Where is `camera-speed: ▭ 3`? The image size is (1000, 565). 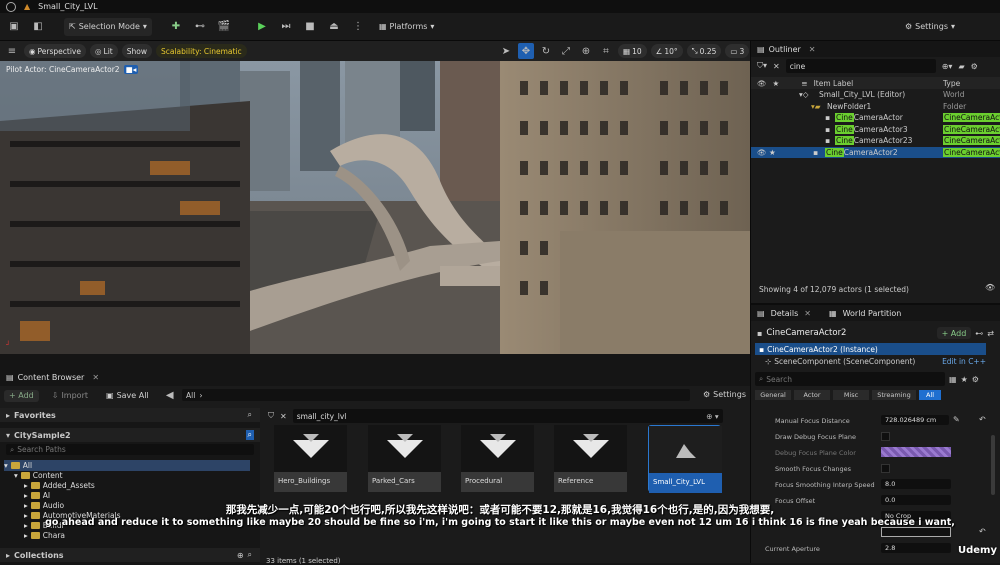 camera-speed: ▭ 3 is located at coordinates (737, 51).